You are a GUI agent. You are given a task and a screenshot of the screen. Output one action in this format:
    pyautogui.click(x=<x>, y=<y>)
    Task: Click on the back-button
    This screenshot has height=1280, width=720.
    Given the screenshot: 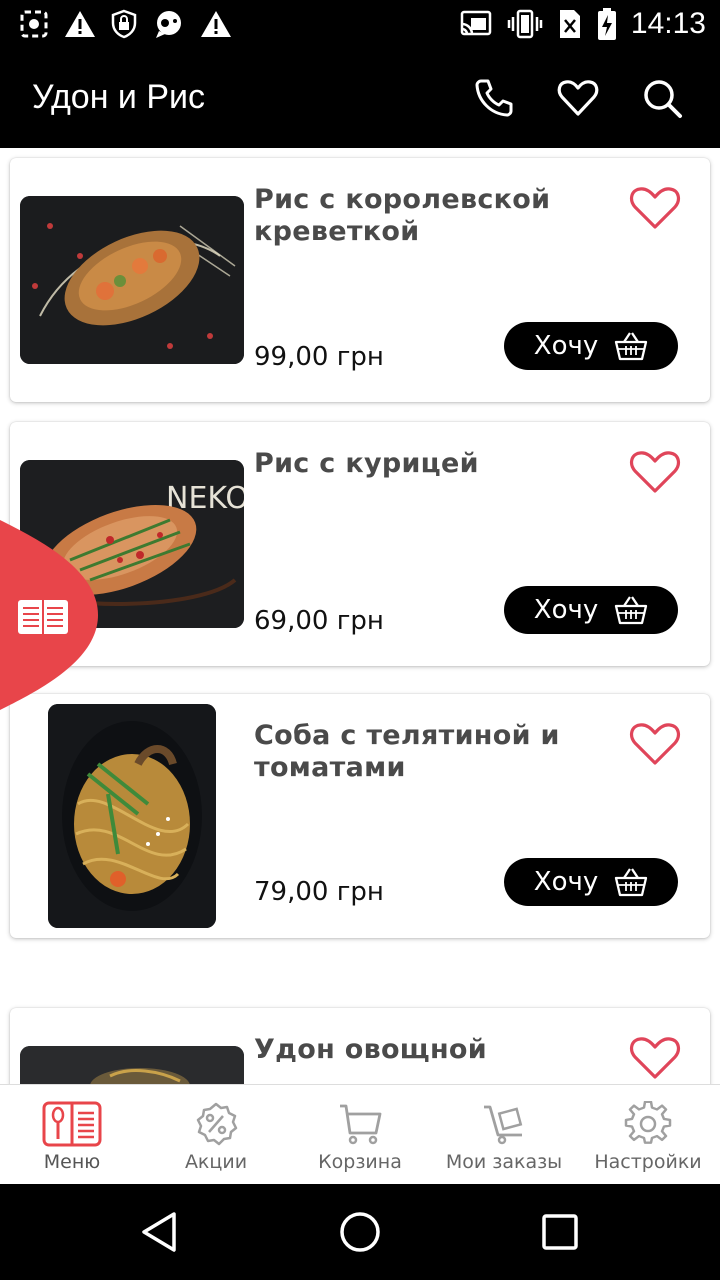 What is the action you would take?
    pyautogui.click(x=160, y=1232)
    